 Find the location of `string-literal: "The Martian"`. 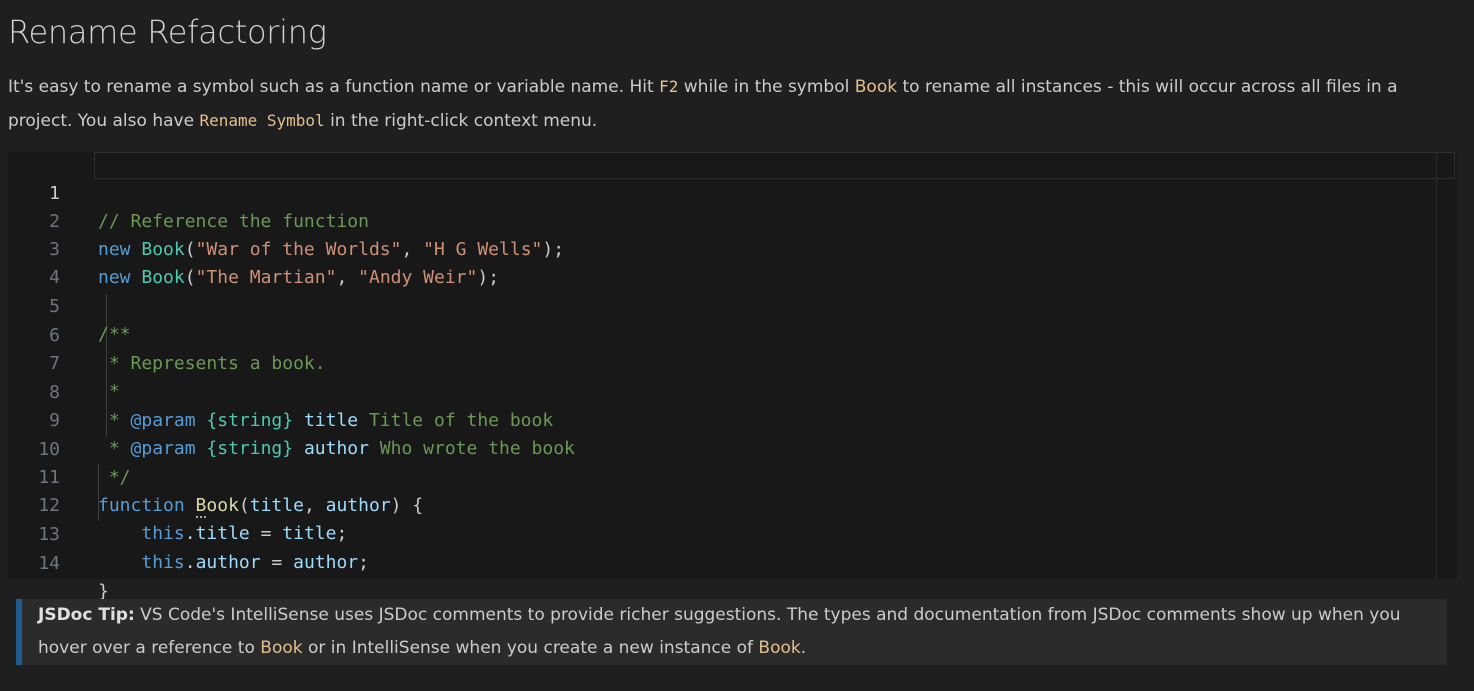

string-literal: "The Martian" is located at coordinates (266, 277).